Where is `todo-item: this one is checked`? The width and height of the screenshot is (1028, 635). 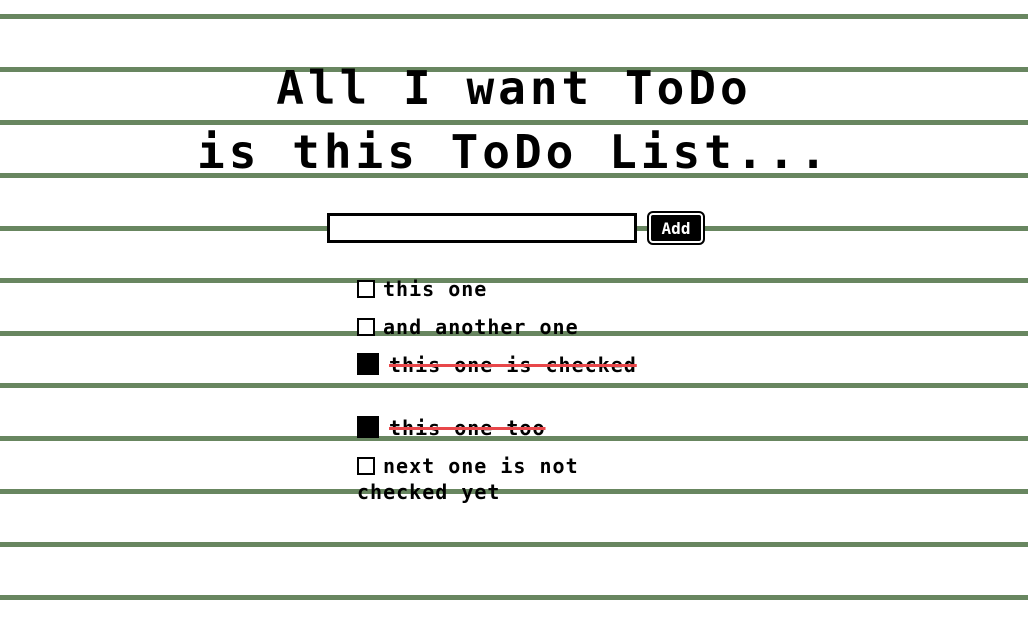
todo-item: this one is checked is located at coordinates (512, 365).